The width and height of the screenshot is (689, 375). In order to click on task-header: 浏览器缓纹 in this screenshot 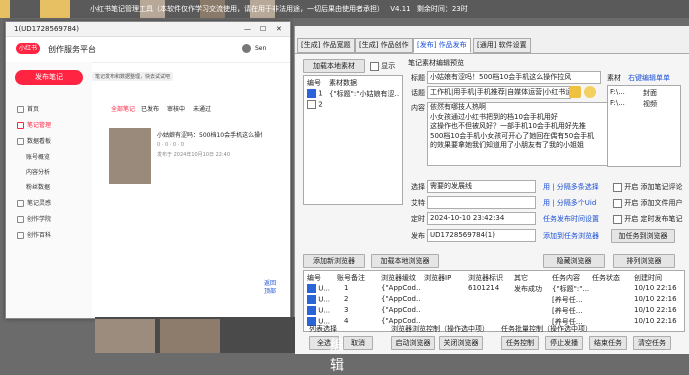, I will do `click(398, 278)`.